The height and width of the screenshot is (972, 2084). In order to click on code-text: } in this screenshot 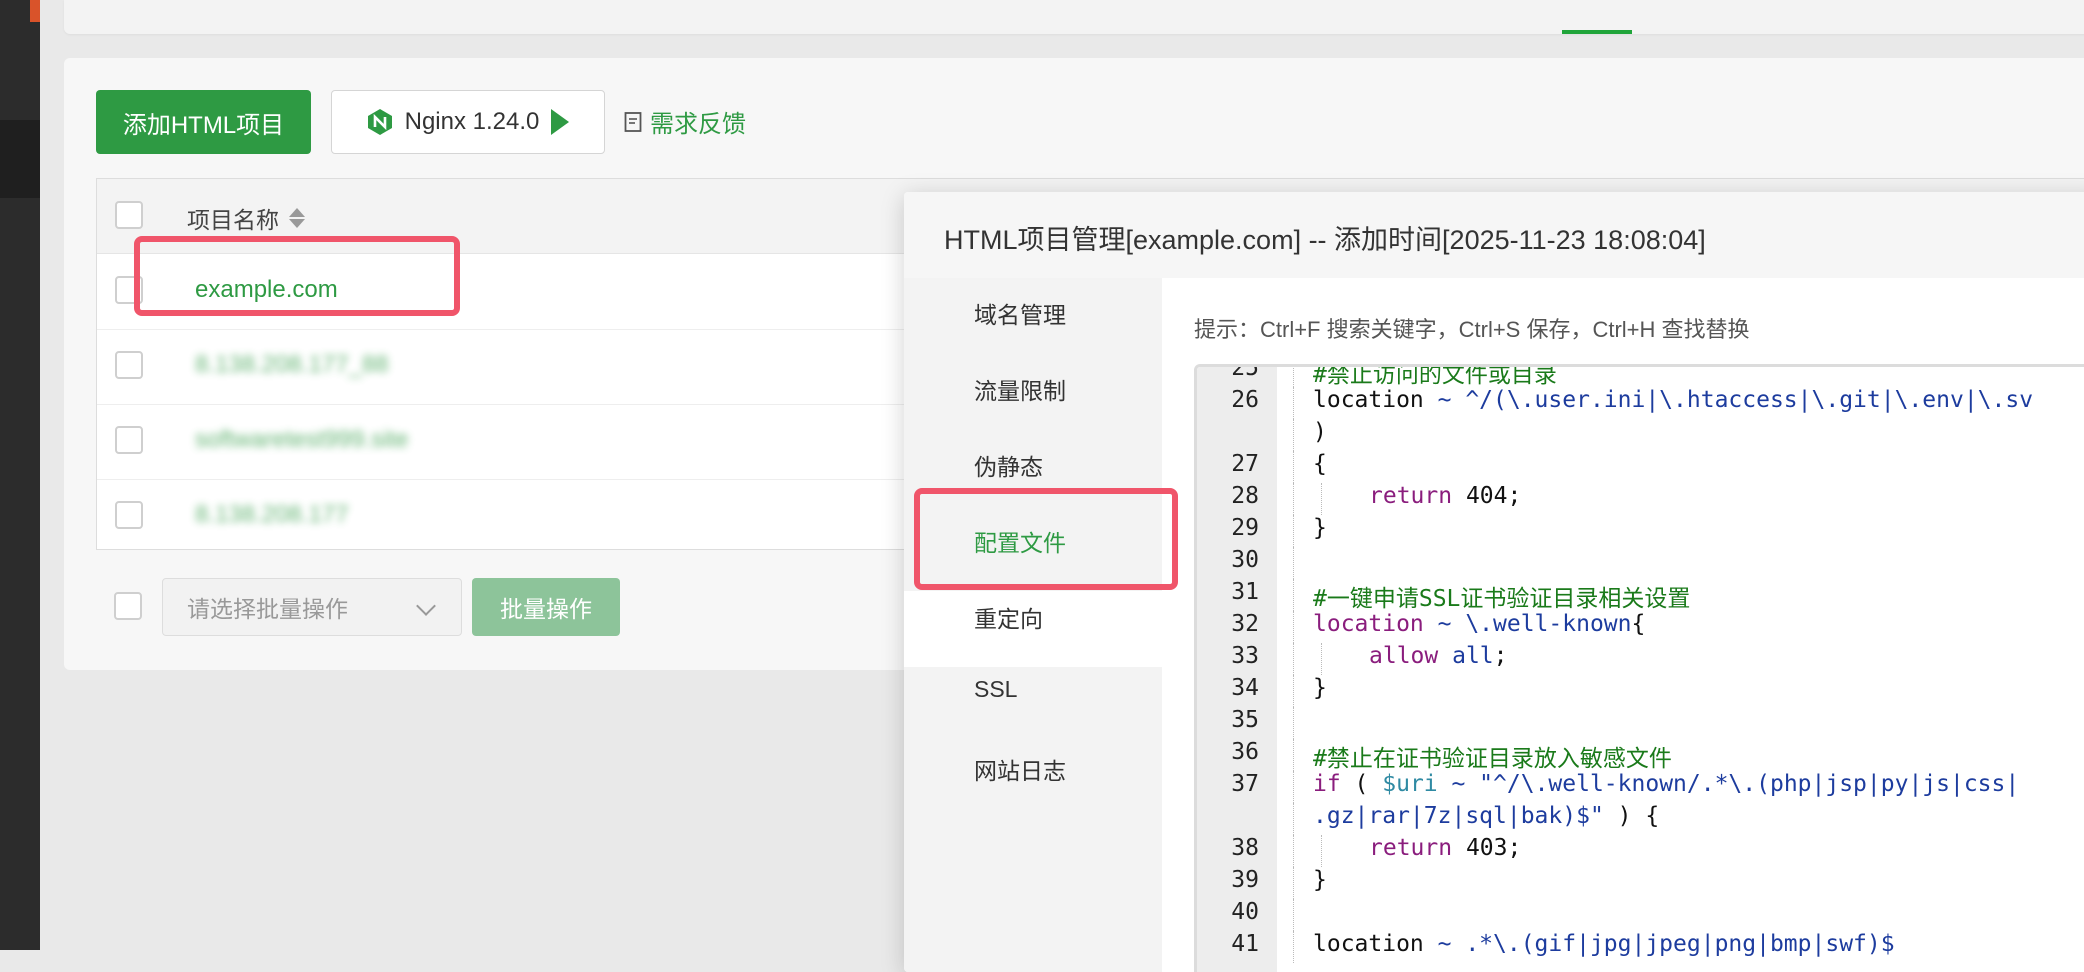, I will do `click(1320, 528)`.